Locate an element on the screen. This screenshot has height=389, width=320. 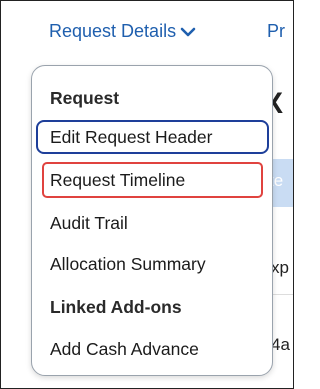
request-details-menu-button: Request Details is located at coordinates (122, 31).